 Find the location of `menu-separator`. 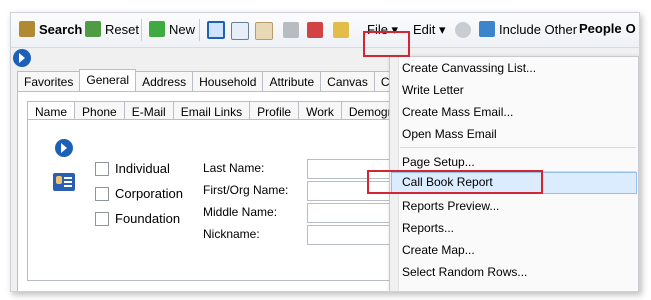

menu-separator is located at coordinates (518, 147).